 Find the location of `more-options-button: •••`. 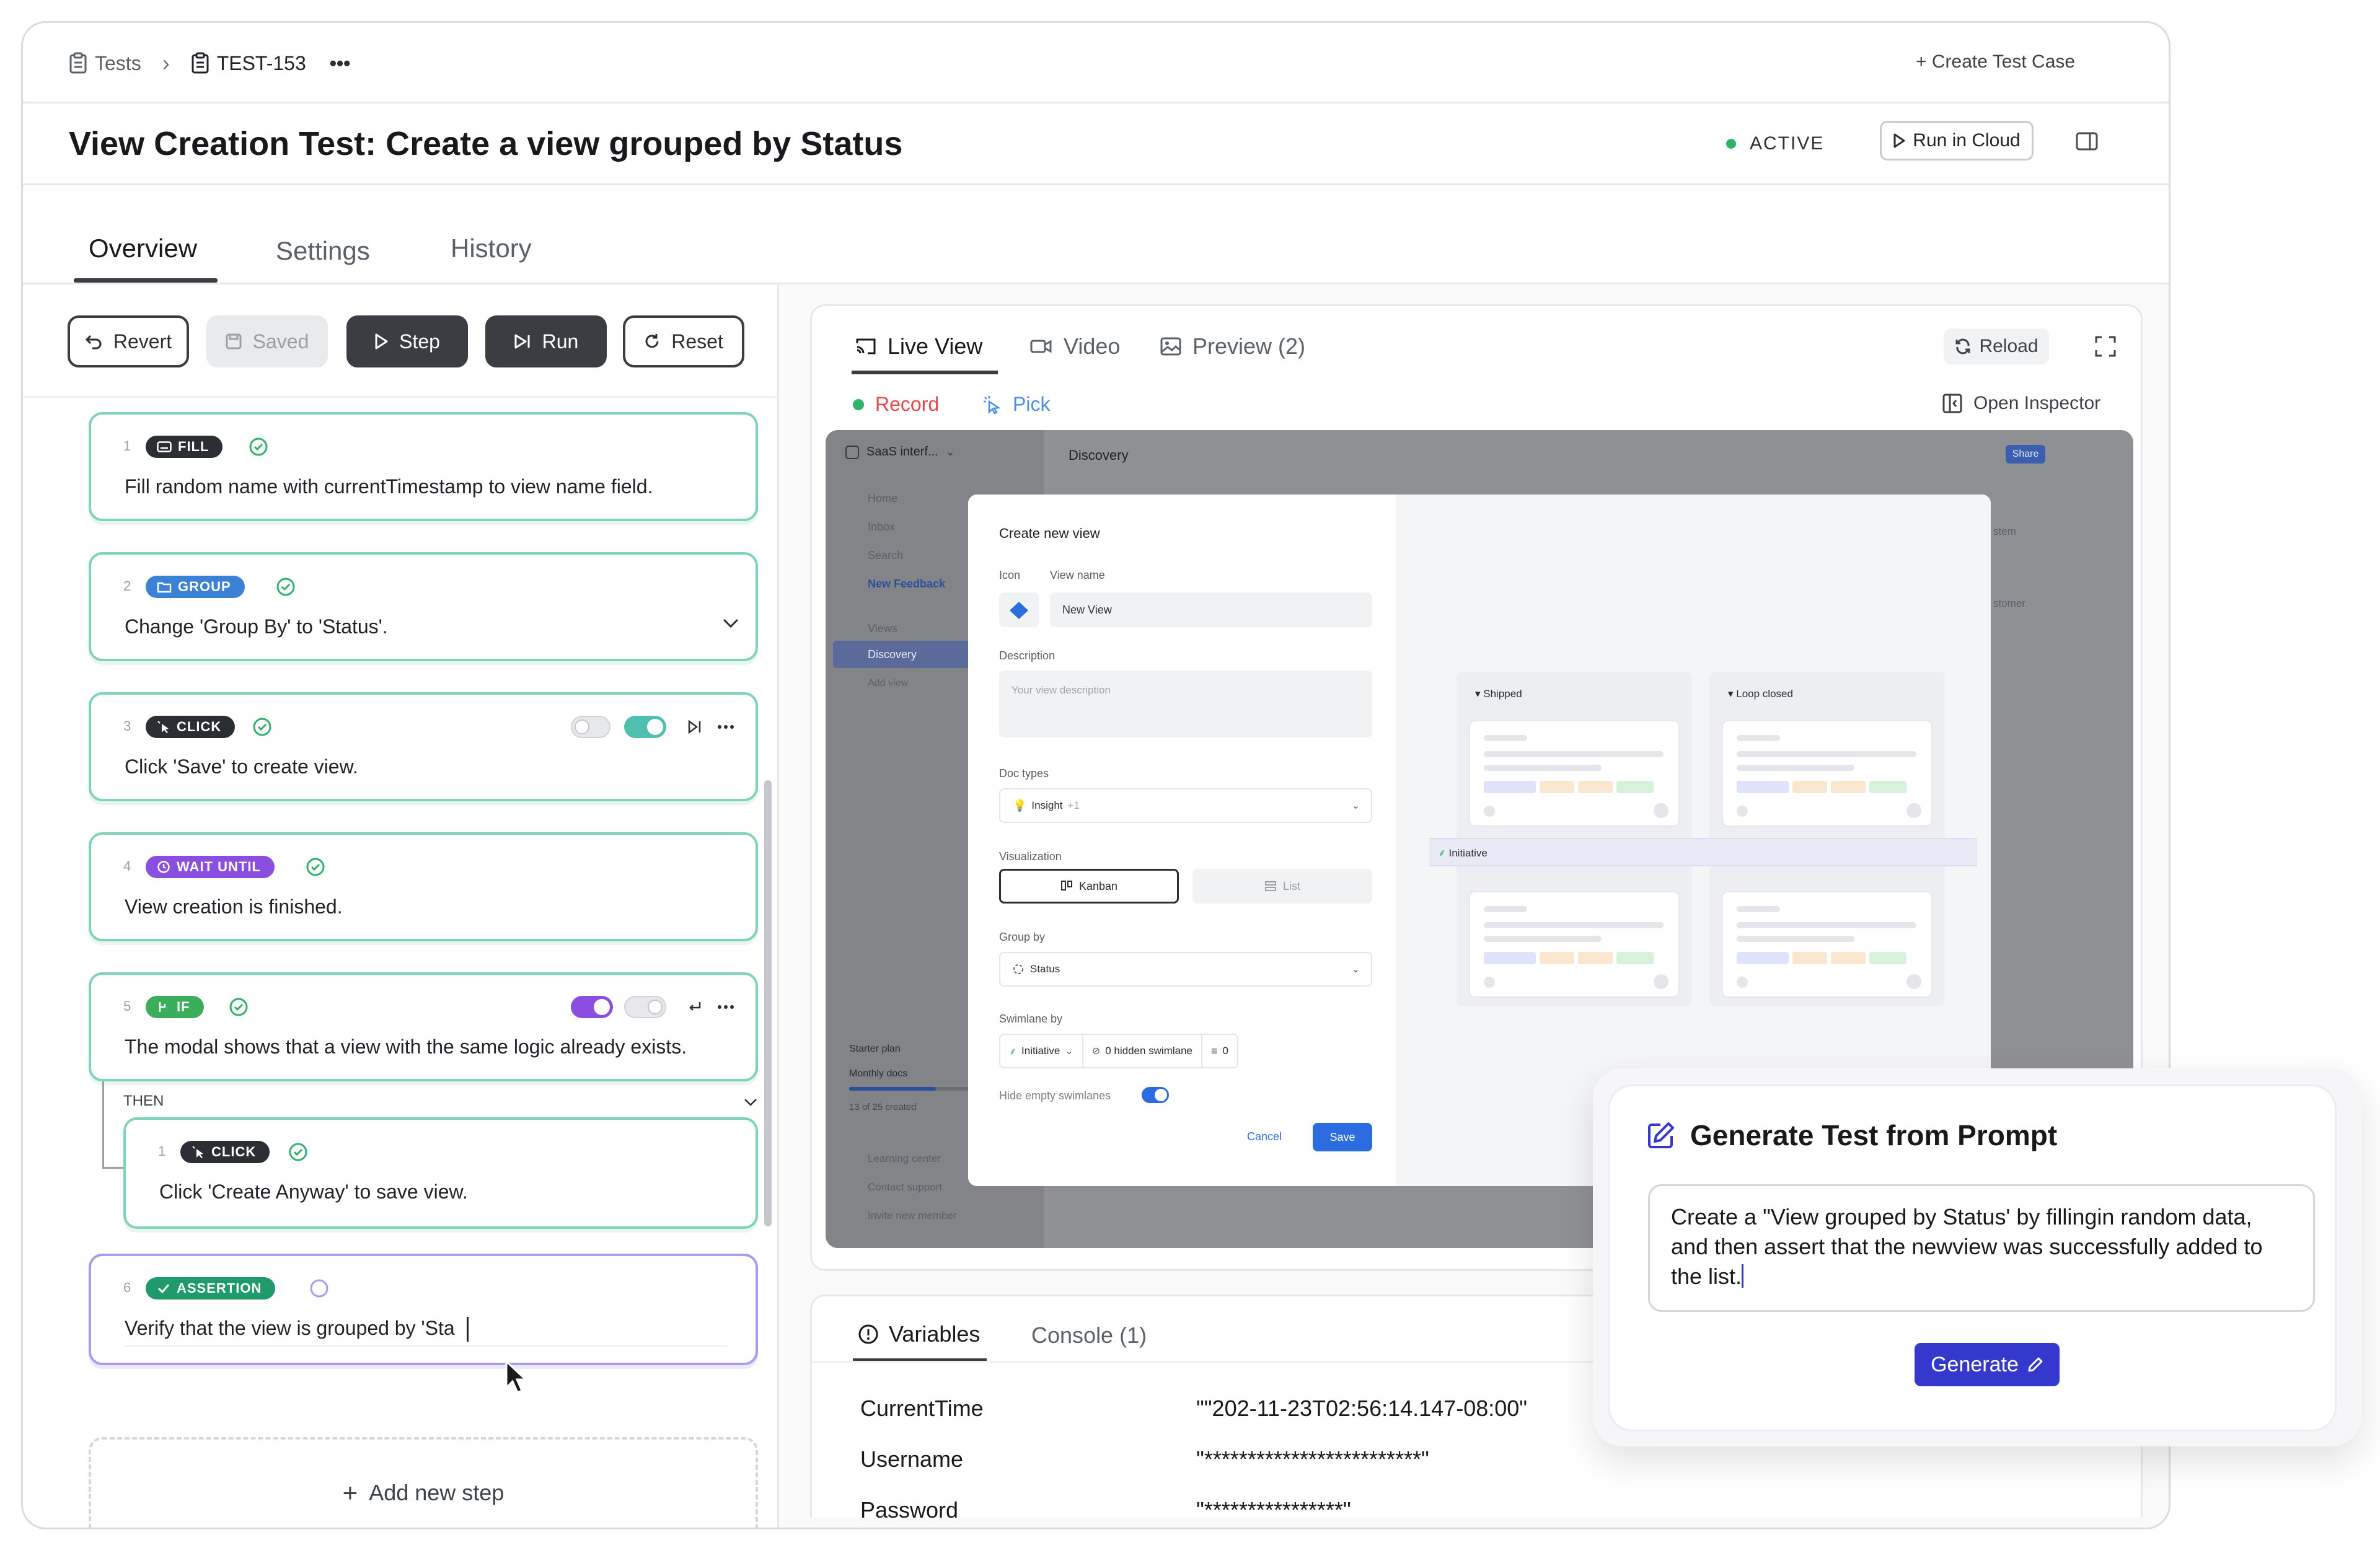

more-options-button: ••• is located at coordinates (340, 63).